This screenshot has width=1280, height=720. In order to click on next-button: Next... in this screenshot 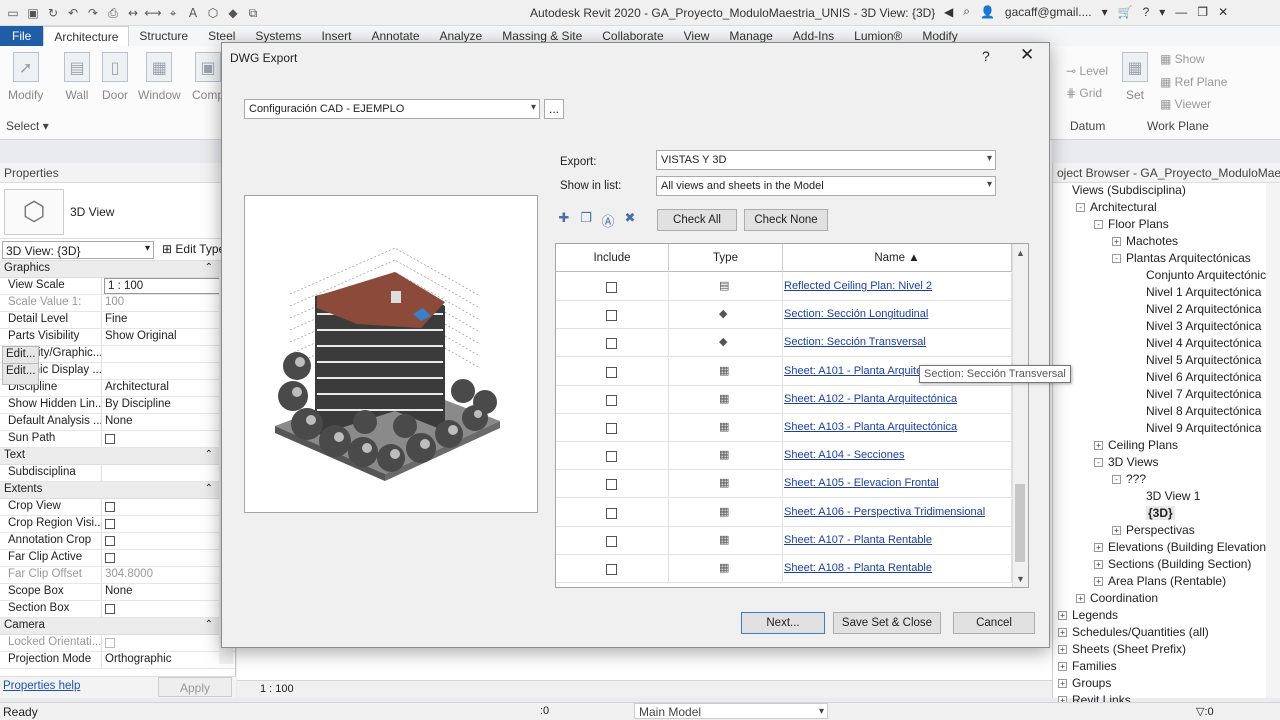, I will do `click(783, 623)`.